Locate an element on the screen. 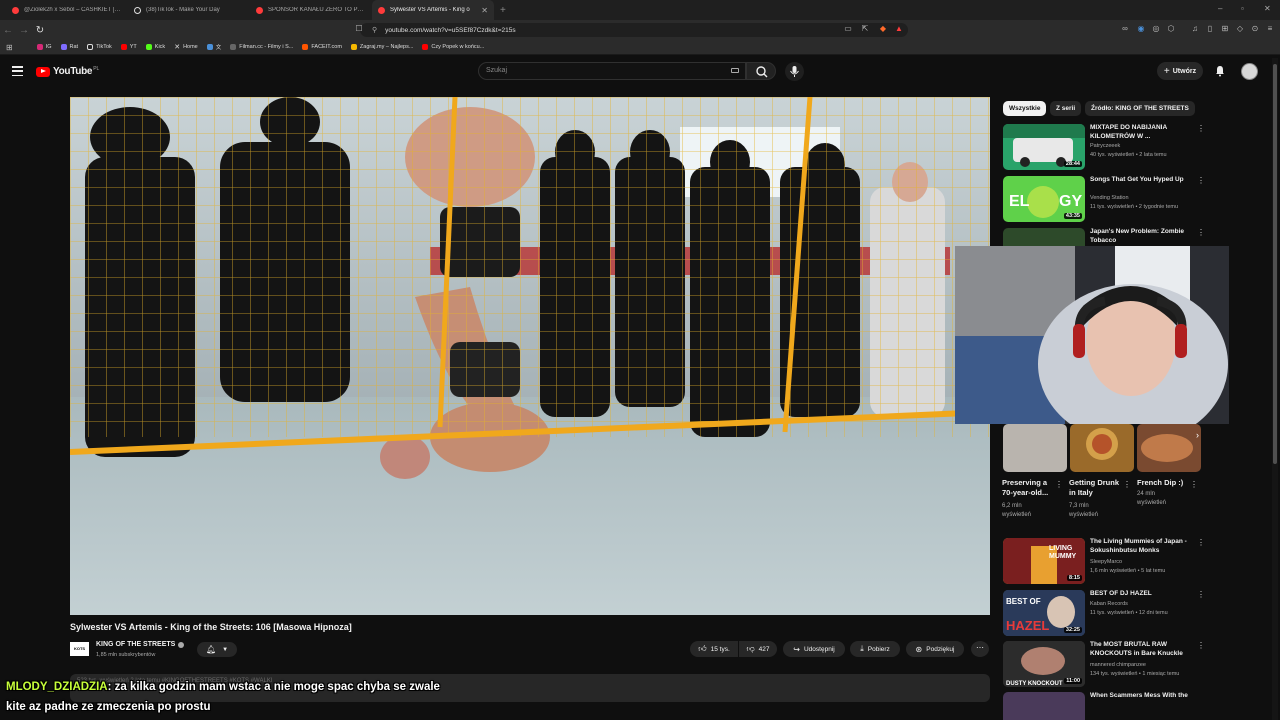 Image resolution: width=1280 pixels, height=720 pixels. page-scrollbar is located at coordinates (1275, 389).